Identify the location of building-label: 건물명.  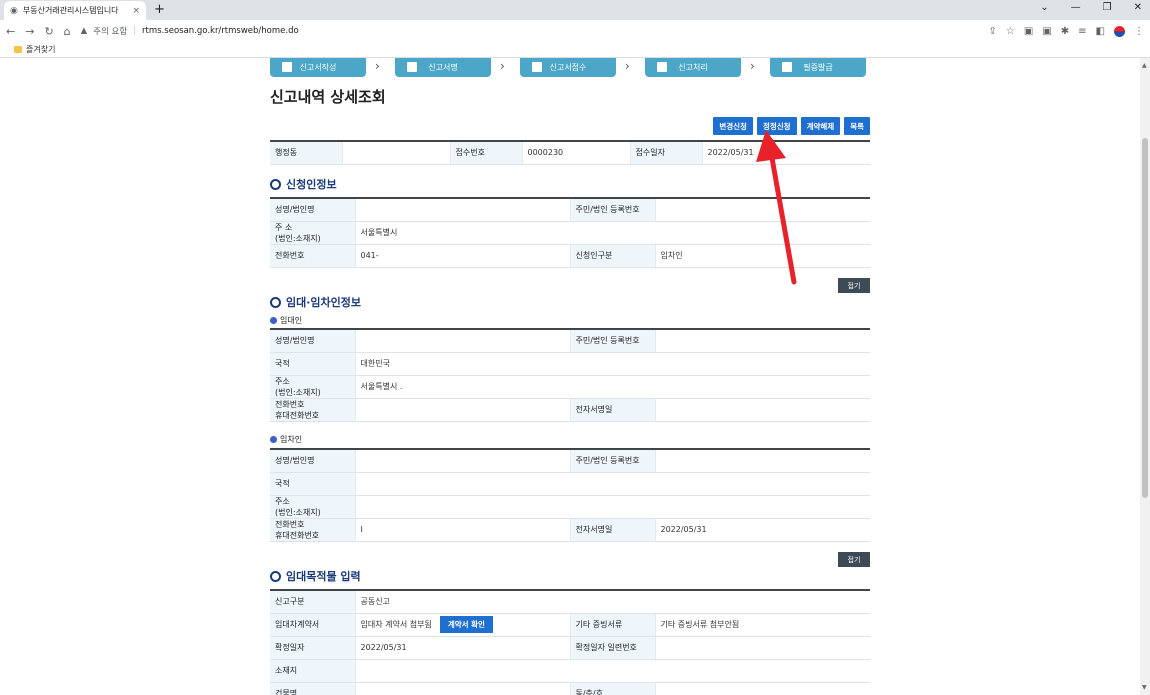
(312, 688).